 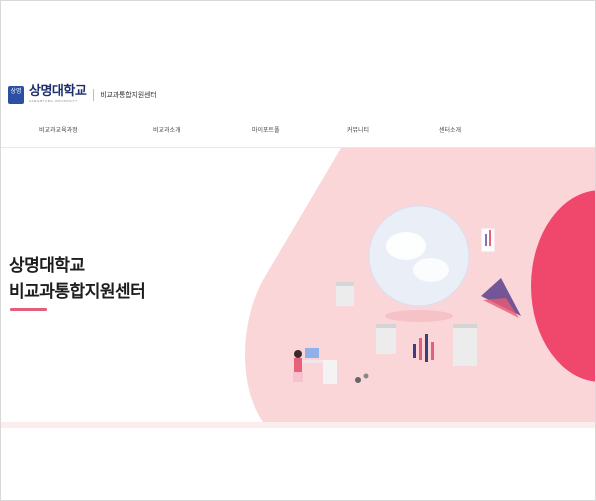 I want to click on hero-accent-bar, so click(x=28, y=309).